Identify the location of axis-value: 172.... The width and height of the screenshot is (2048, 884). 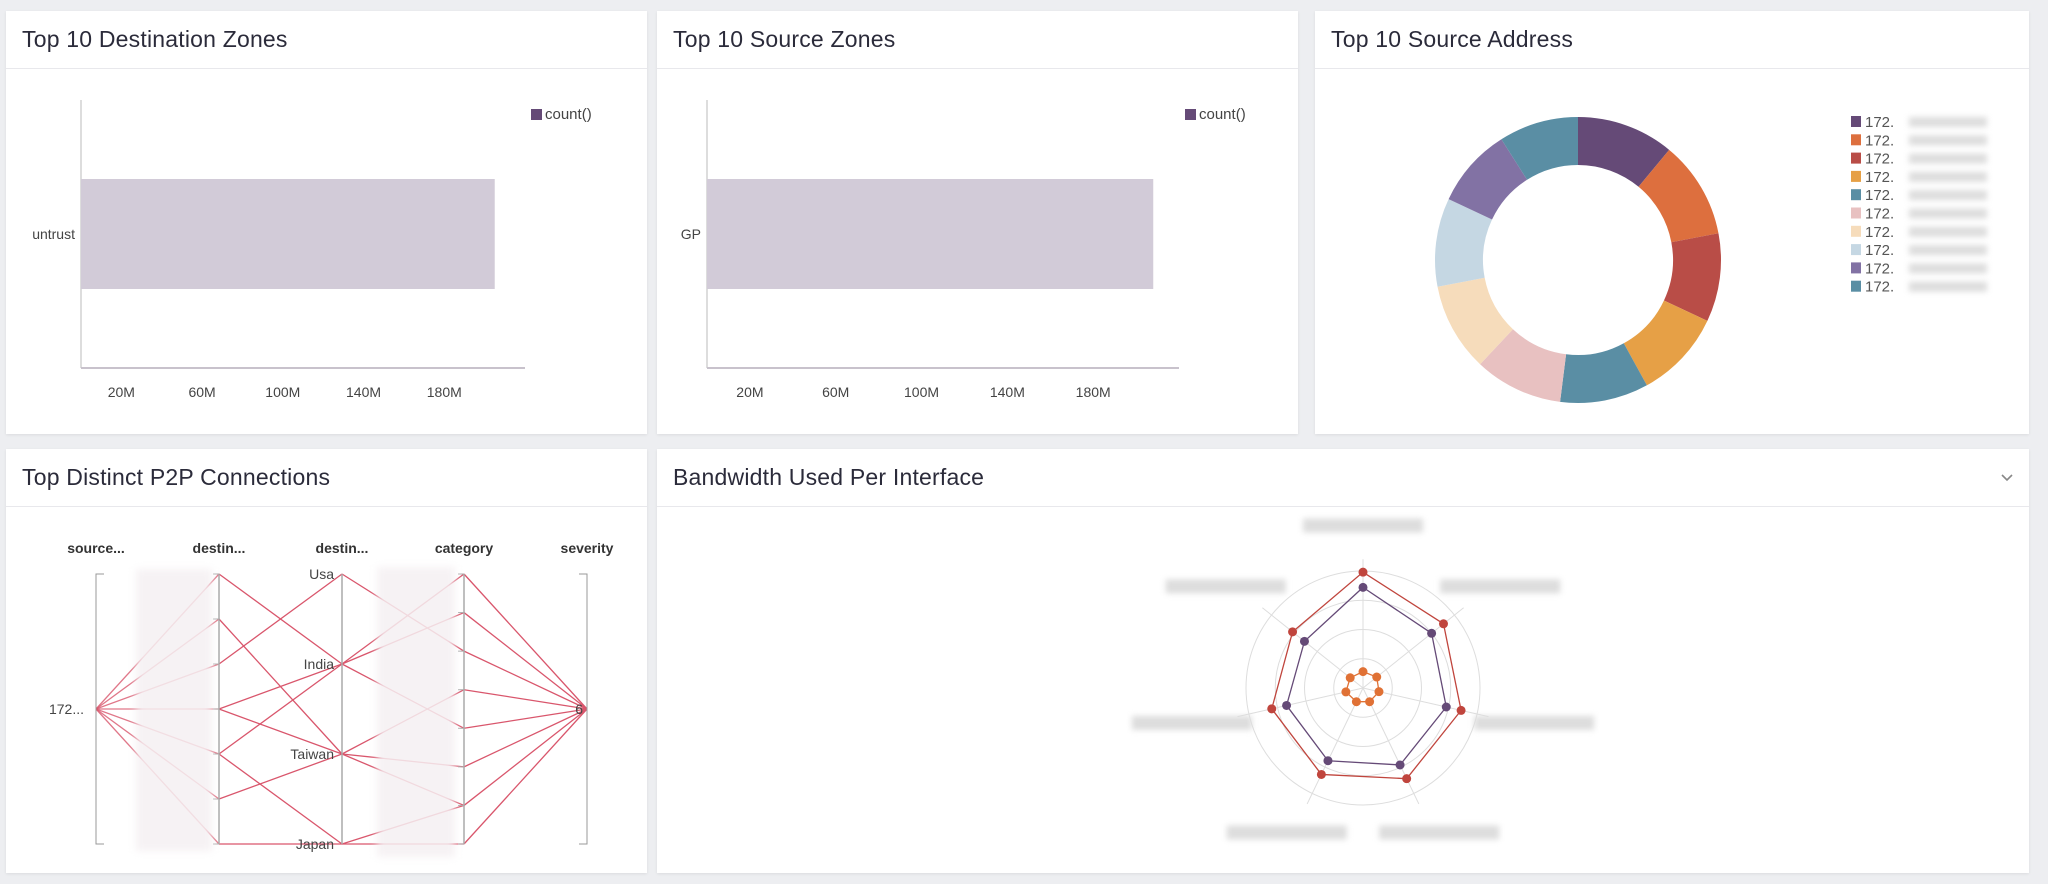
(66, 709).